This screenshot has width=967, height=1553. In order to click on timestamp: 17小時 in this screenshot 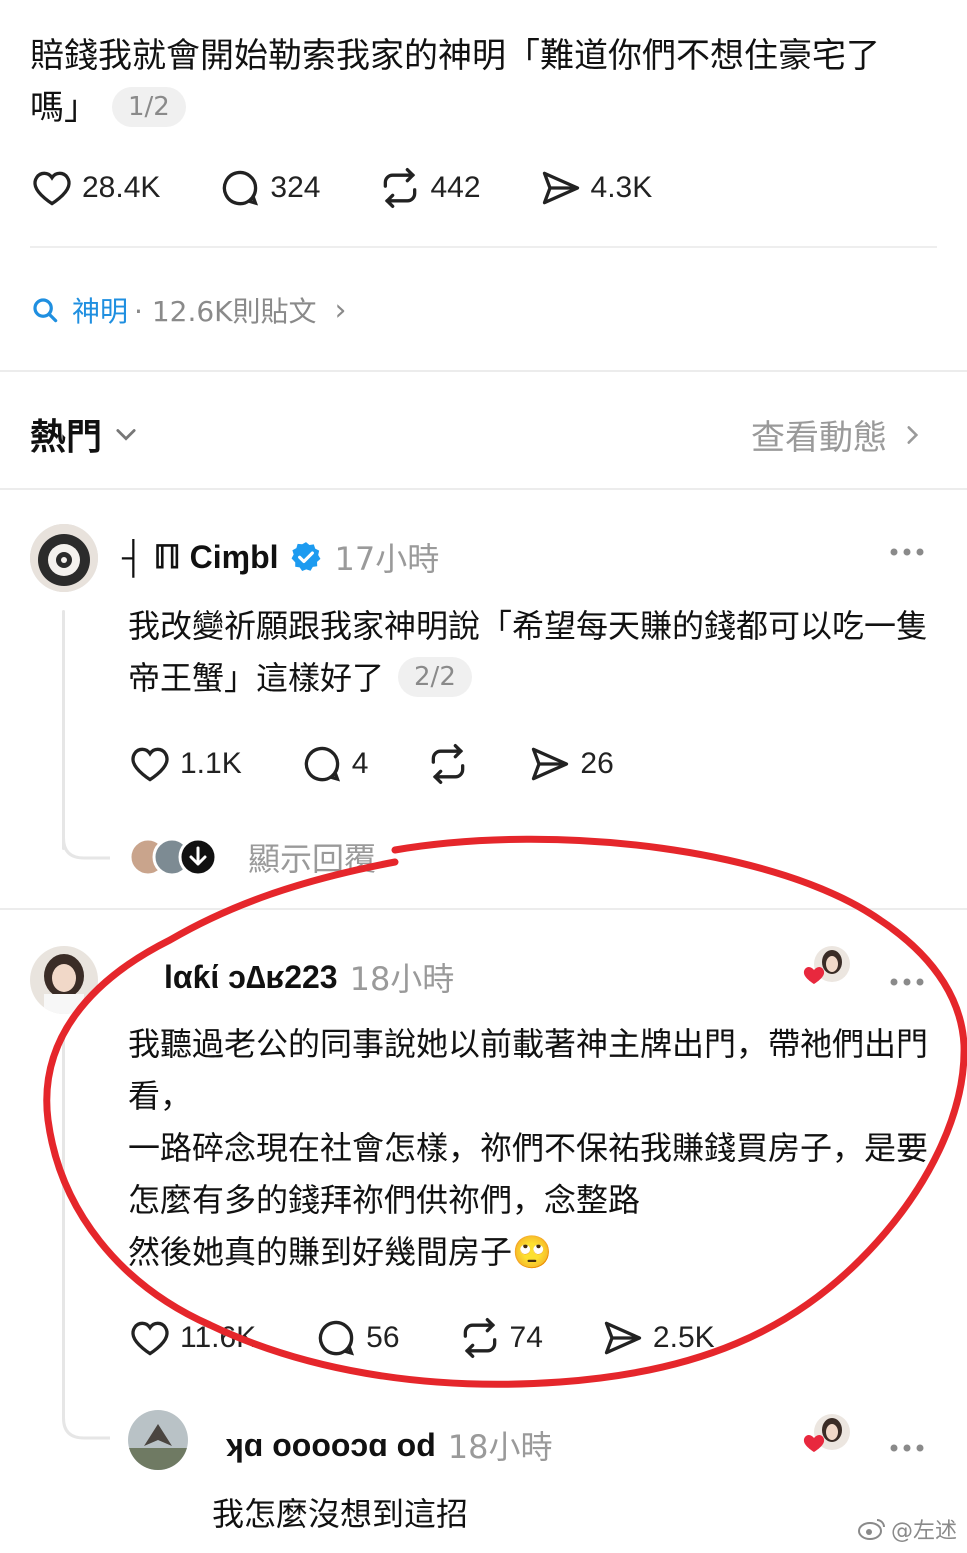, I will do `click(387, 559)`.